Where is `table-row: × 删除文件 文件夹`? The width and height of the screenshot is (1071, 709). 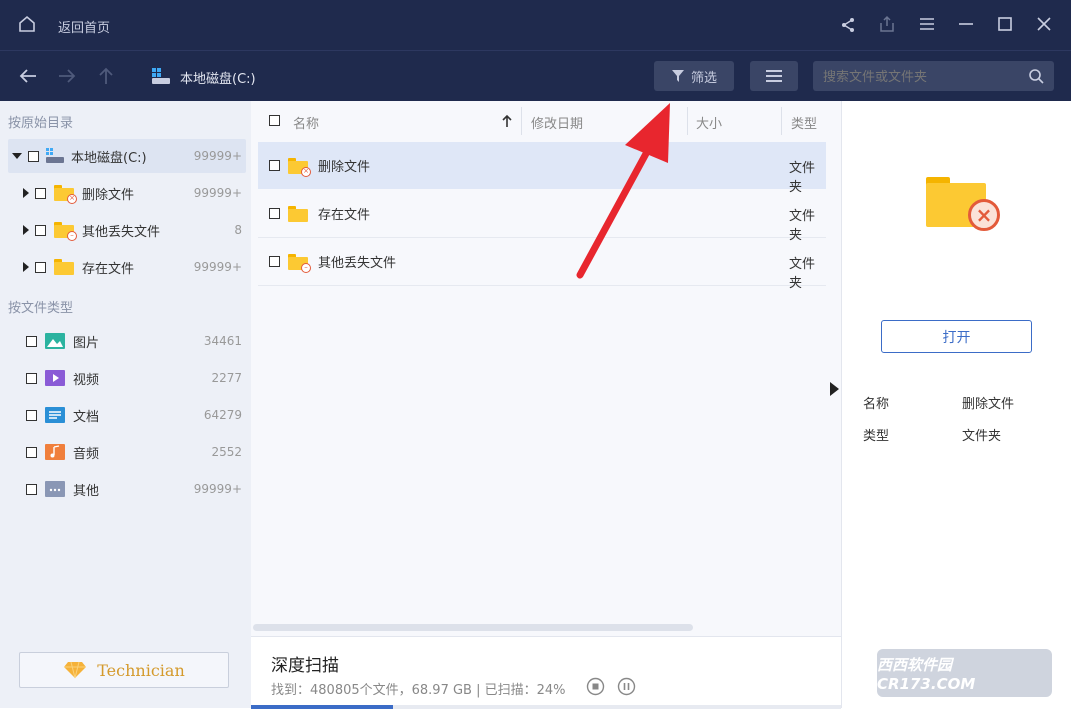
table-row: × 删除文件 文件夹 is located at coordinates (542, 168).